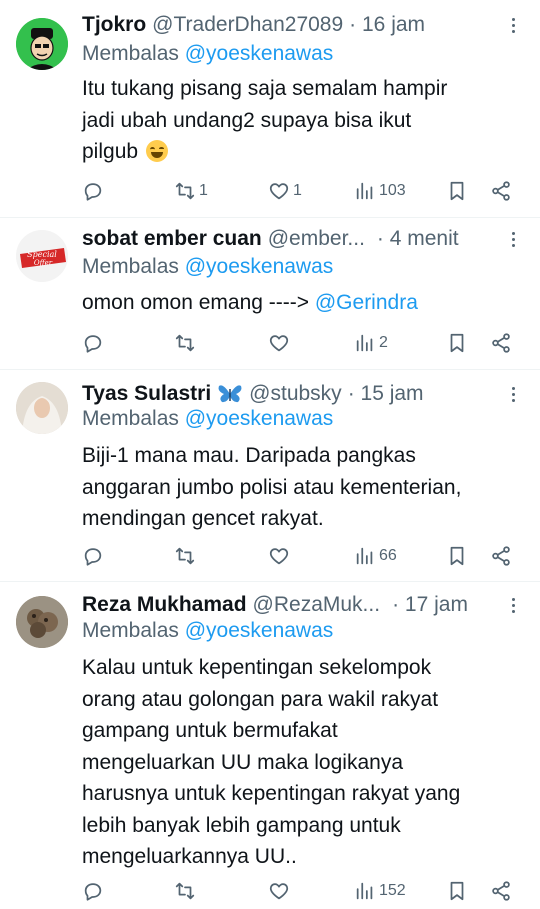 The width and height of the screenshot is (540, 909). I want to click on avatar: Special Offer, so click(42, 256).